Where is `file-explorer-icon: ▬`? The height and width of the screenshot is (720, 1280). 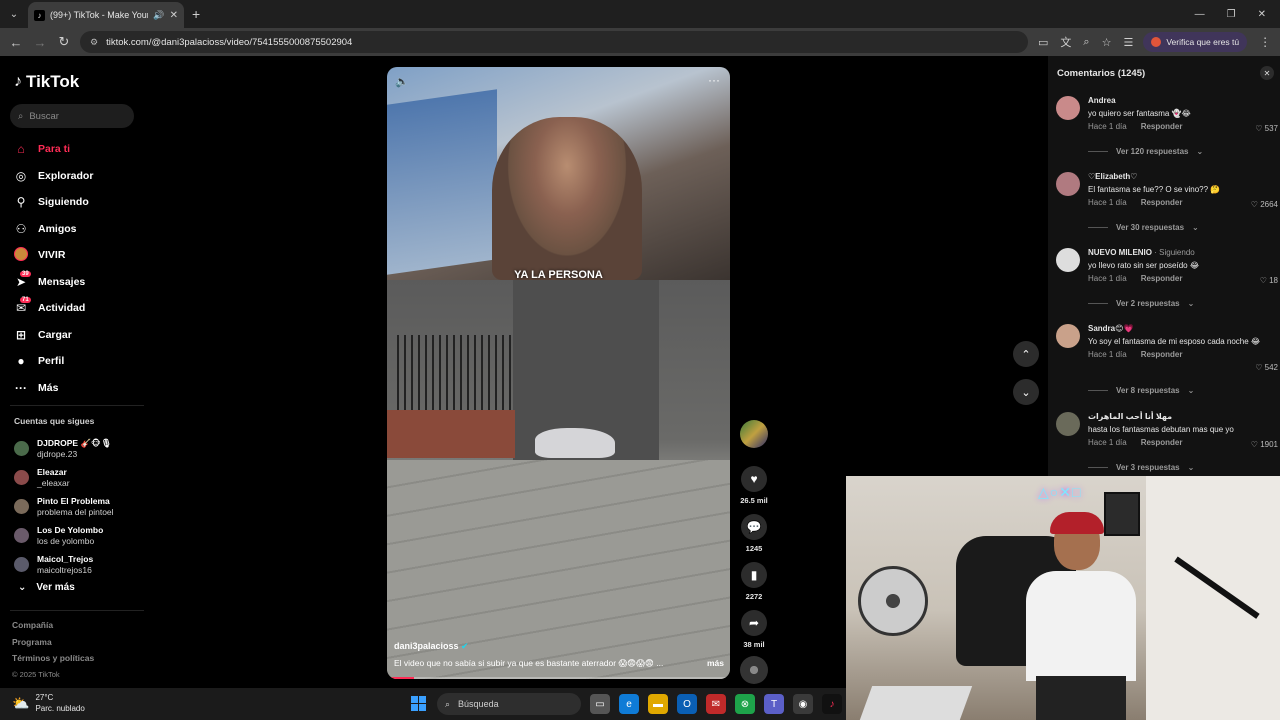 file-explorer-icon: ▬ is located at coordinates (658, 704).